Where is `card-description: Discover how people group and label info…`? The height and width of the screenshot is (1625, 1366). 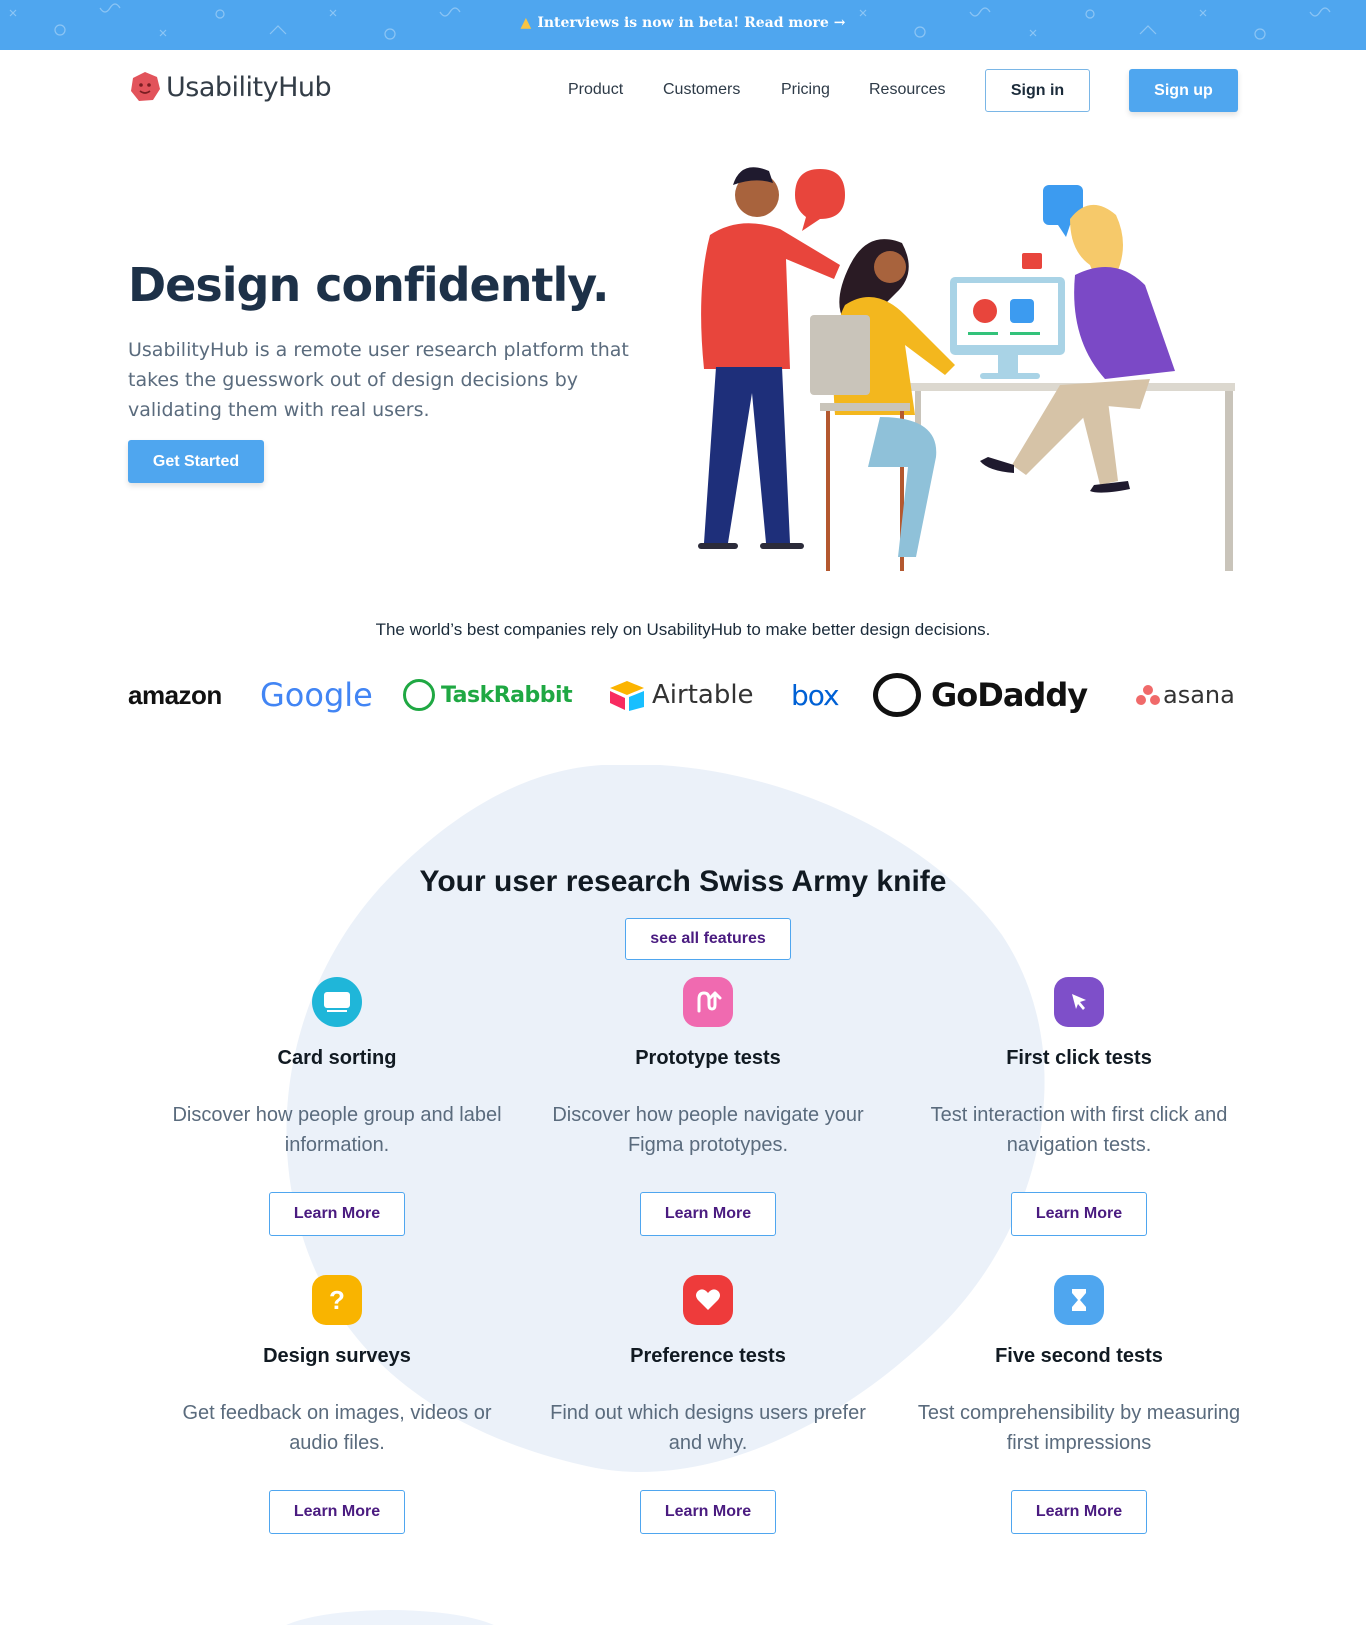 card-description: Discover how people group and label info… is located at coordinates (337, 1130).